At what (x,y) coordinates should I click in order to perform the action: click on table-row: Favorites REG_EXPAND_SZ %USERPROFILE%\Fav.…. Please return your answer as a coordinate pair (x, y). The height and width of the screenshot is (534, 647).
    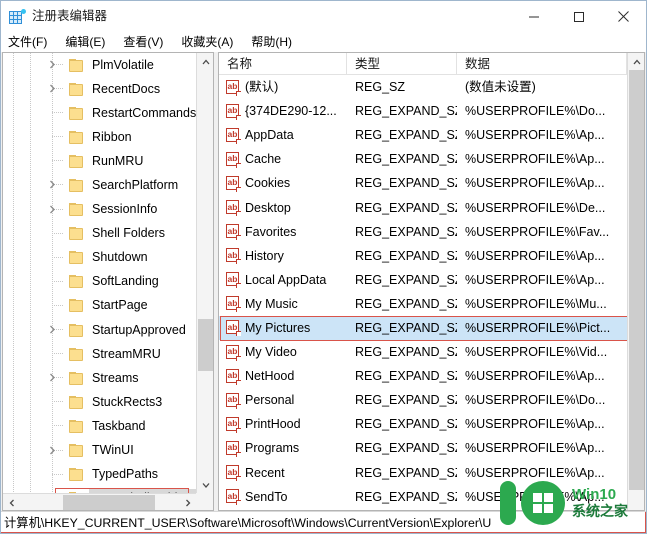
    Looking at the image, I should click on (423, 232).